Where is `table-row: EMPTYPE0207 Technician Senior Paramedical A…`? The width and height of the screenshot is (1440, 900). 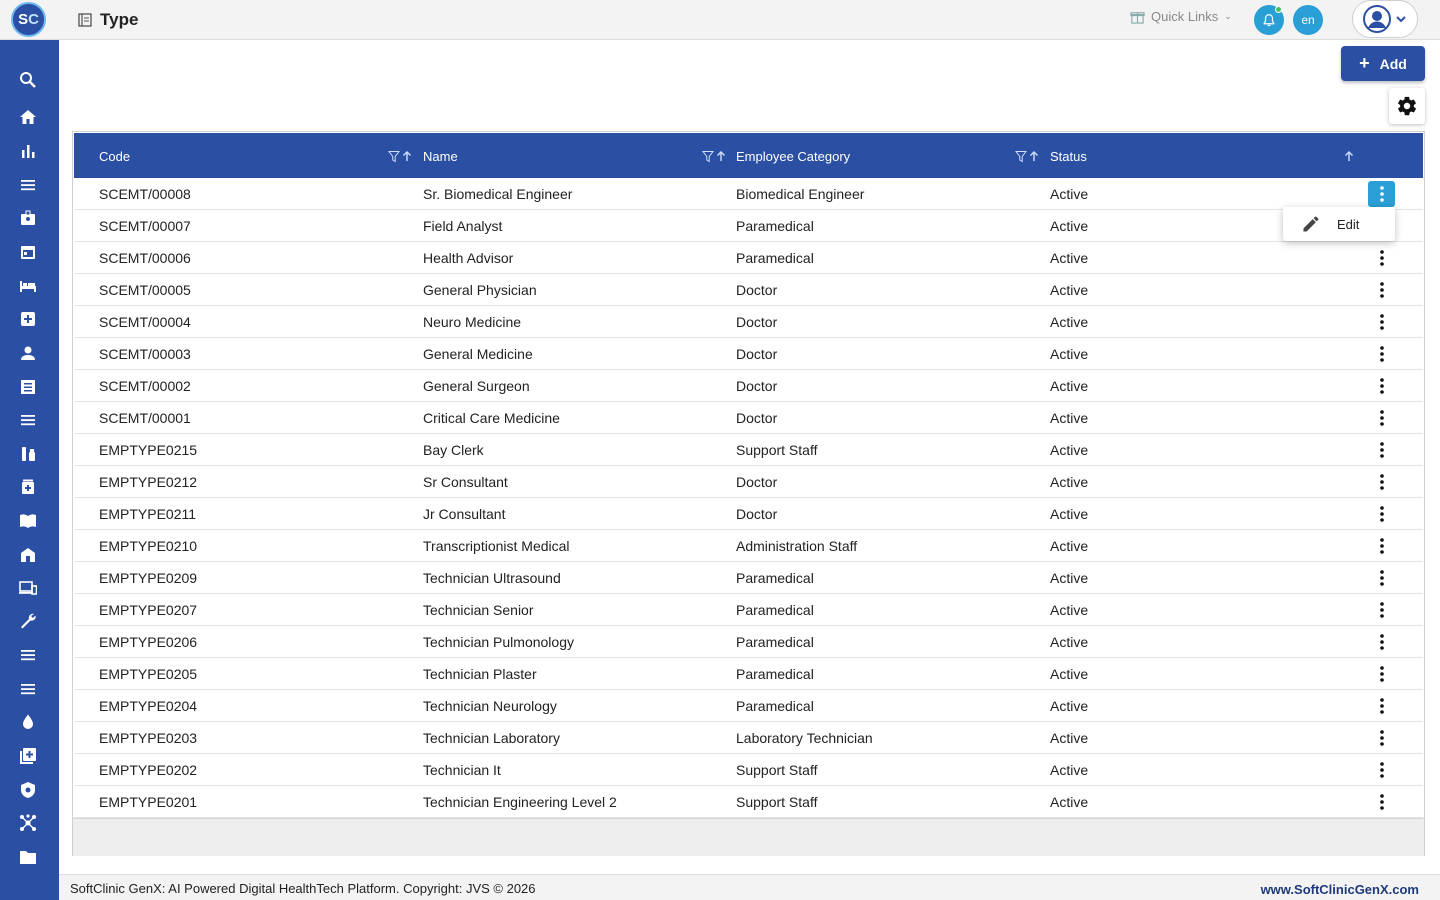
table-row: EMPTYPE0207 Technician Senior Paramedical A… is located at coordinates (748, 610).